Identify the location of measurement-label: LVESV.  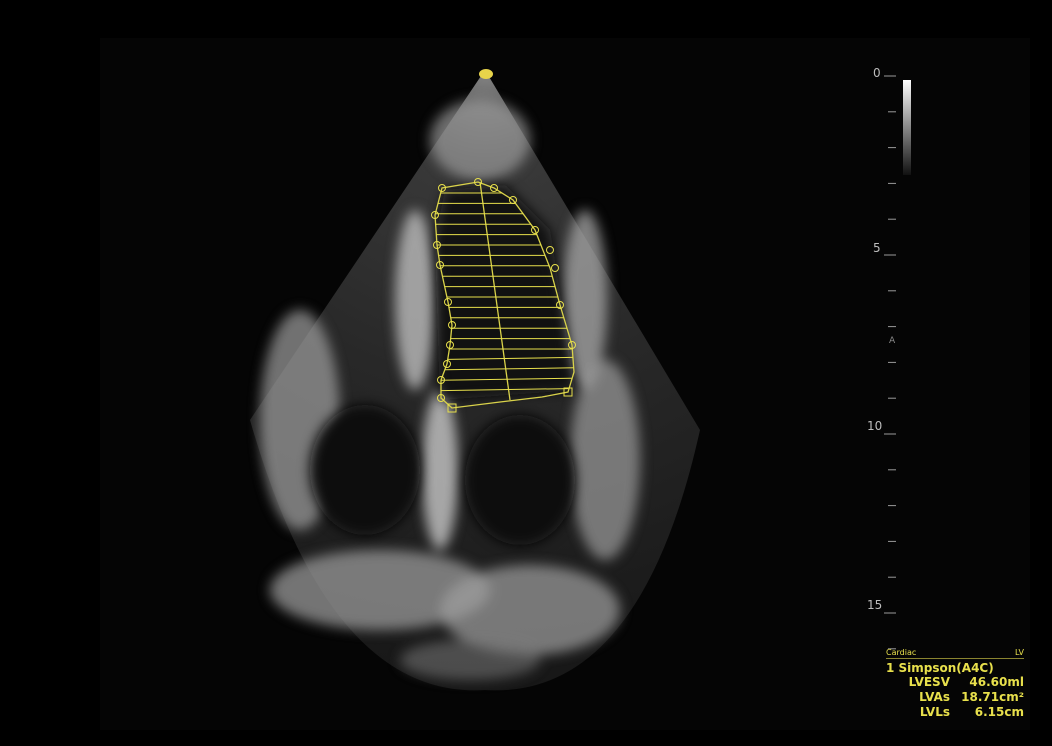
(929, 682).